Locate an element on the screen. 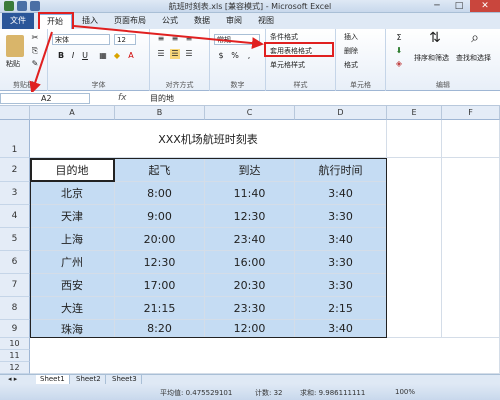 The width and height of the screenshot is (500, 400). row-header-1: 1 is located at coordinates (15, 139).